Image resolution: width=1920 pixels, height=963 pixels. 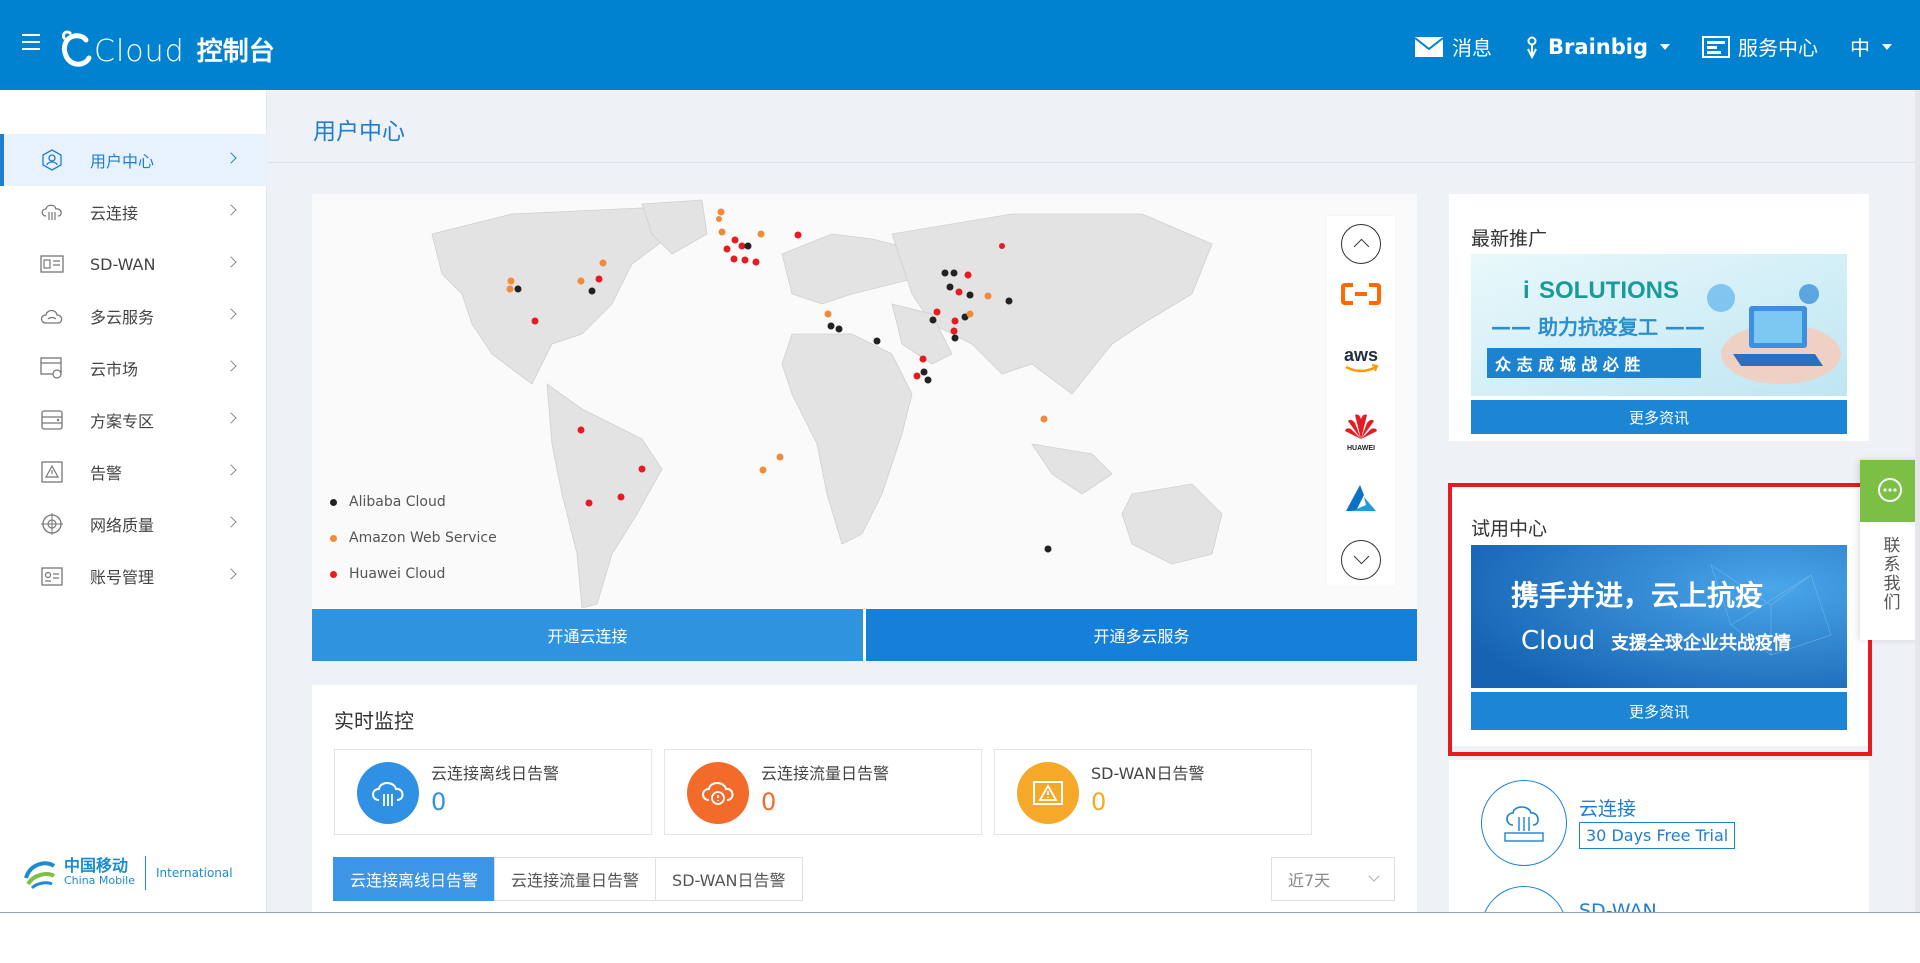 What do you see at coordinates (414, 879) in the screenshot?
I see `tab-offline-alarm: 云连接离线日告警` at bounding box center [414, 879].